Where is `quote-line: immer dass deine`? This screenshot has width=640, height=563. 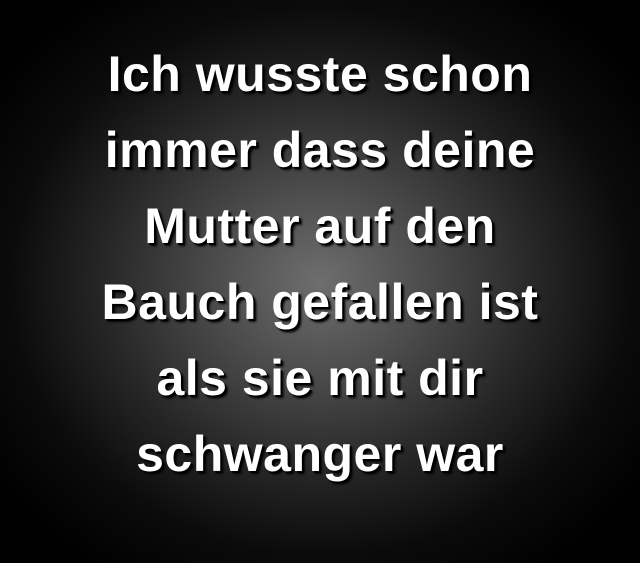 quote-line: immer dass deine is located at coordinates (320, 150).